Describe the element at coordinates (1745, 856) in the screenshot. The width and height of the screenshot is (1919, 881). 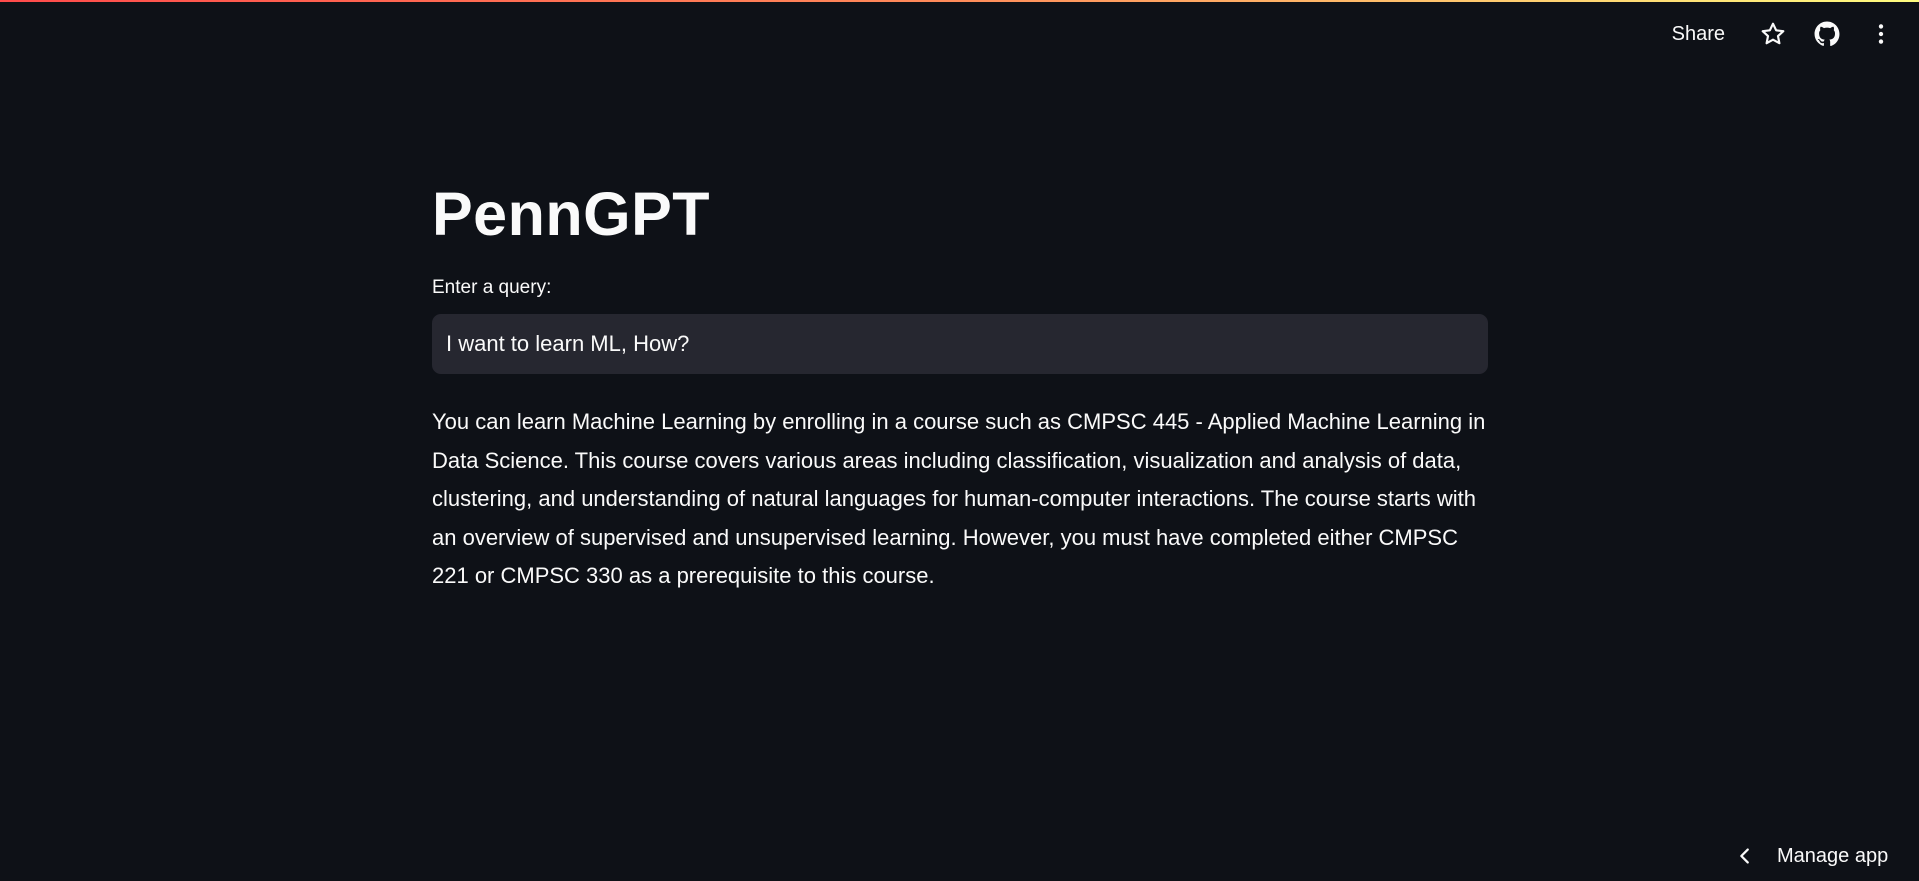
I see `chevron-left-icon` at that location.